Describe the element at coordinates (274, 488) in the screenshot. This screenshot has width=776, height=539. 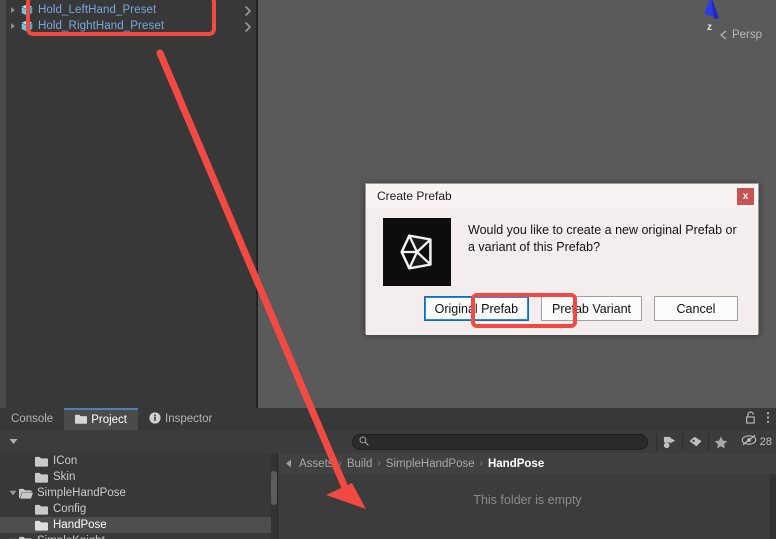
I see `tree-scrollbar-thumb` at that location.